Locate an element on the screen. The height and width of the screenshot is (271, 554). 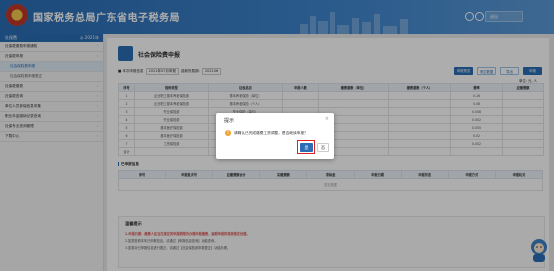
dialog-title: 提示 is located at coordinates (229, 121).